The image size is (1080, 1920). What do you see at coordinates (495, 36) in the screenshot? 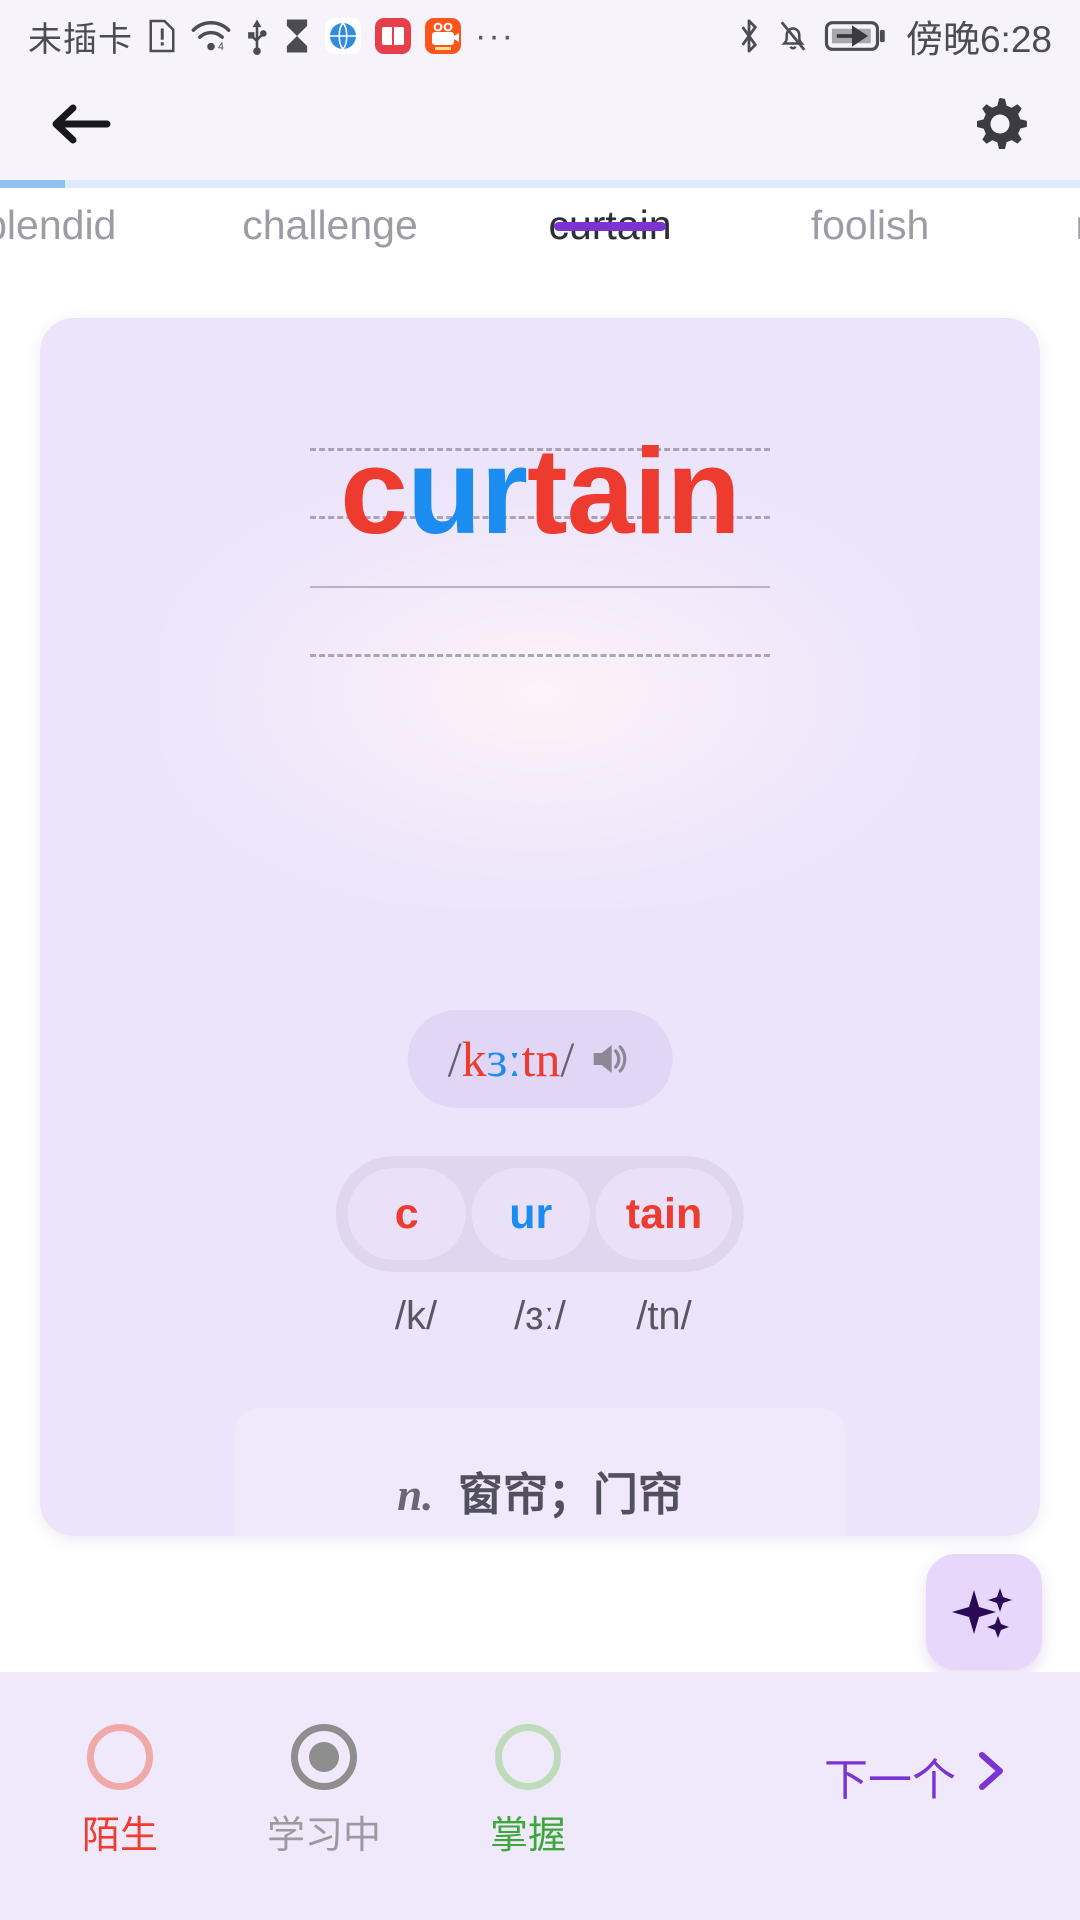
I see `overflow-dots: ···` at bounding box center [495, 36].